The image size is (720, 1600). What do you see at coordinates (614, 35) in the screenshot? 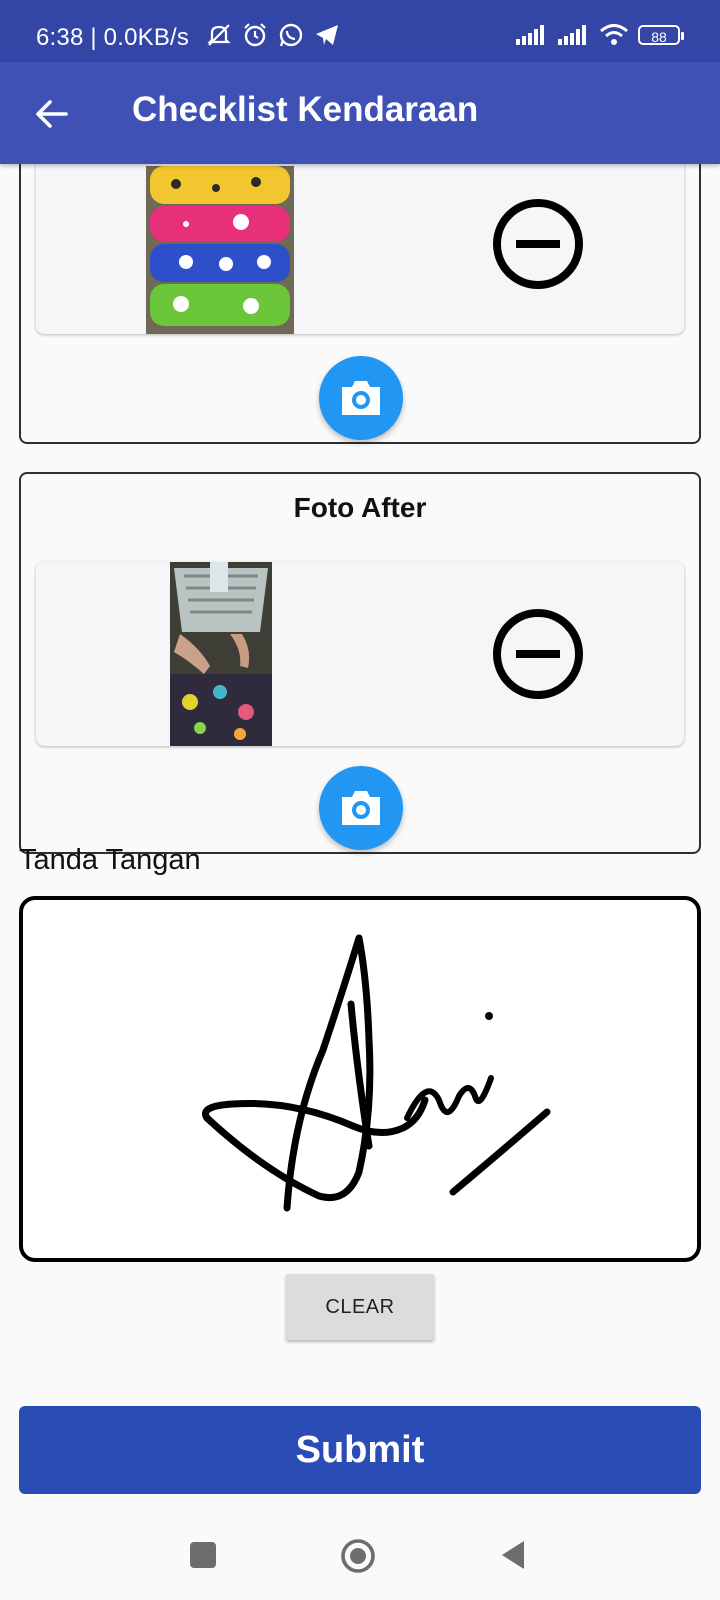
I see `wifi-icon` at bounding box center [614, 35].